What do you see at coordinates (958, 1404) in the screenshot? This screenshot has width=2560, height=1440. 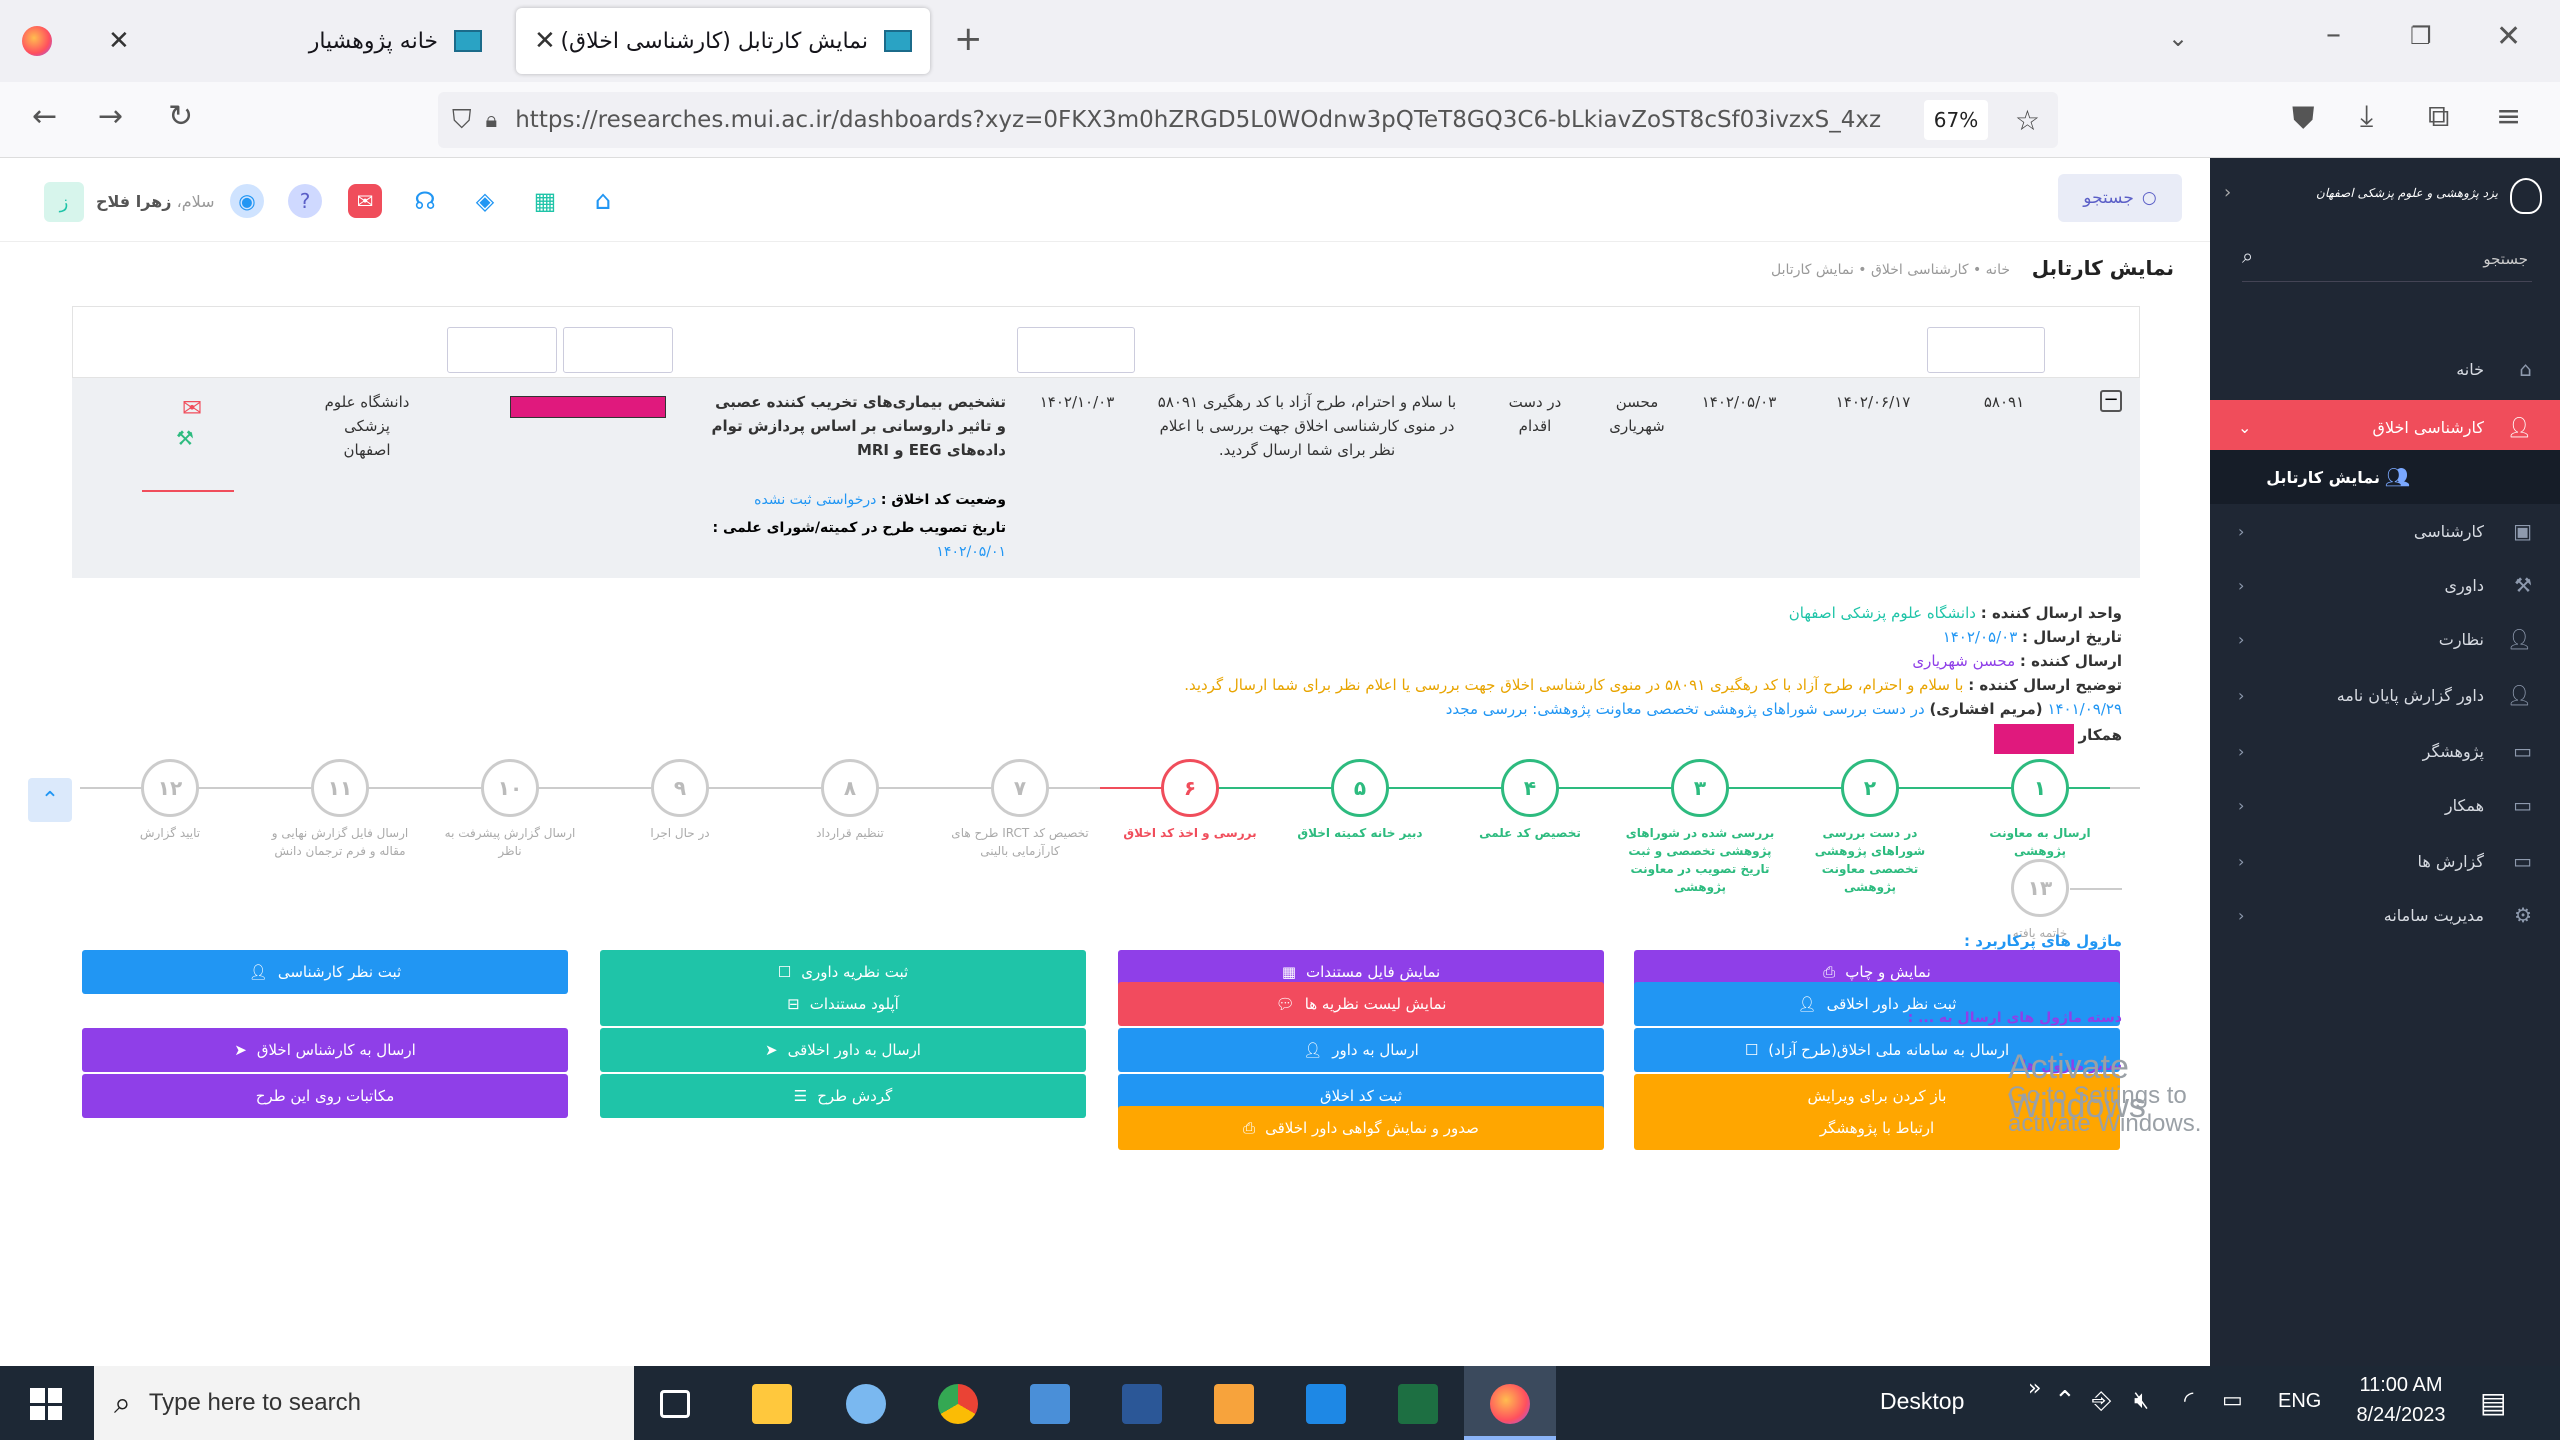 I see `chrome-icon` at bounding box center [958, 1404].